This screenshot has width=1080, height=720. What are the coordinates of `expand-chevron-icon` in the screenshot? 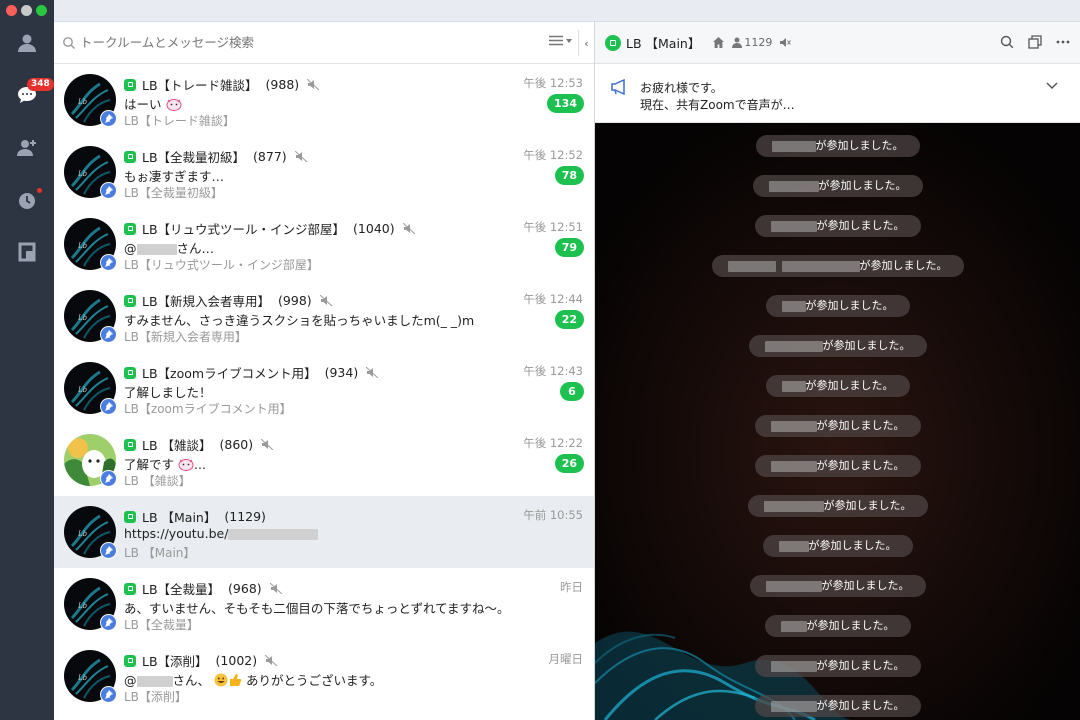 It's located at (1052, 86).